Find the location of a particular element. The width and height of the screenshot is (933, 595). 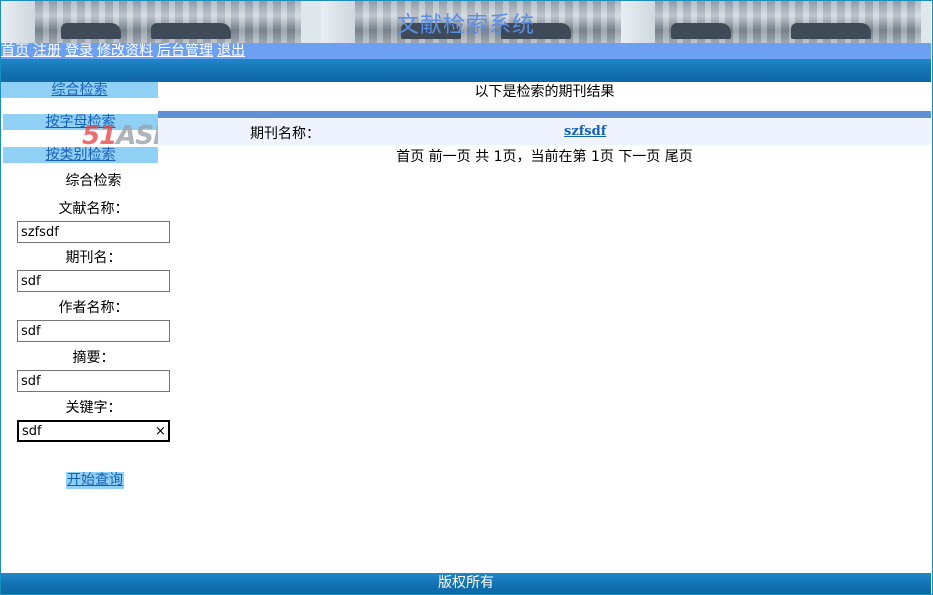

title-field is located at coordinates (93, 232).